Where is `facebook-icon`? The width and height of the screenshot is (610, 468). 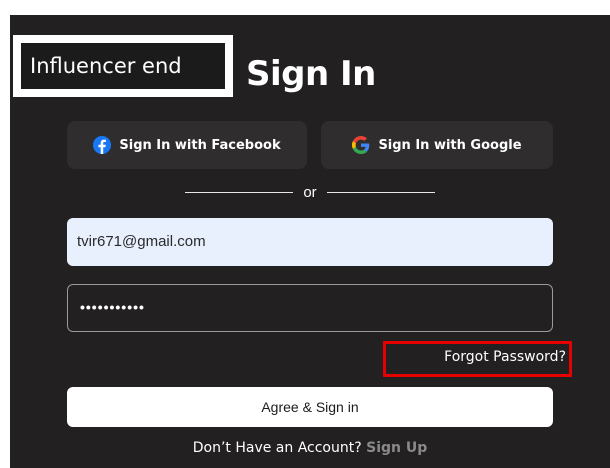 facebook-icon is located at coordinates (102, 145).